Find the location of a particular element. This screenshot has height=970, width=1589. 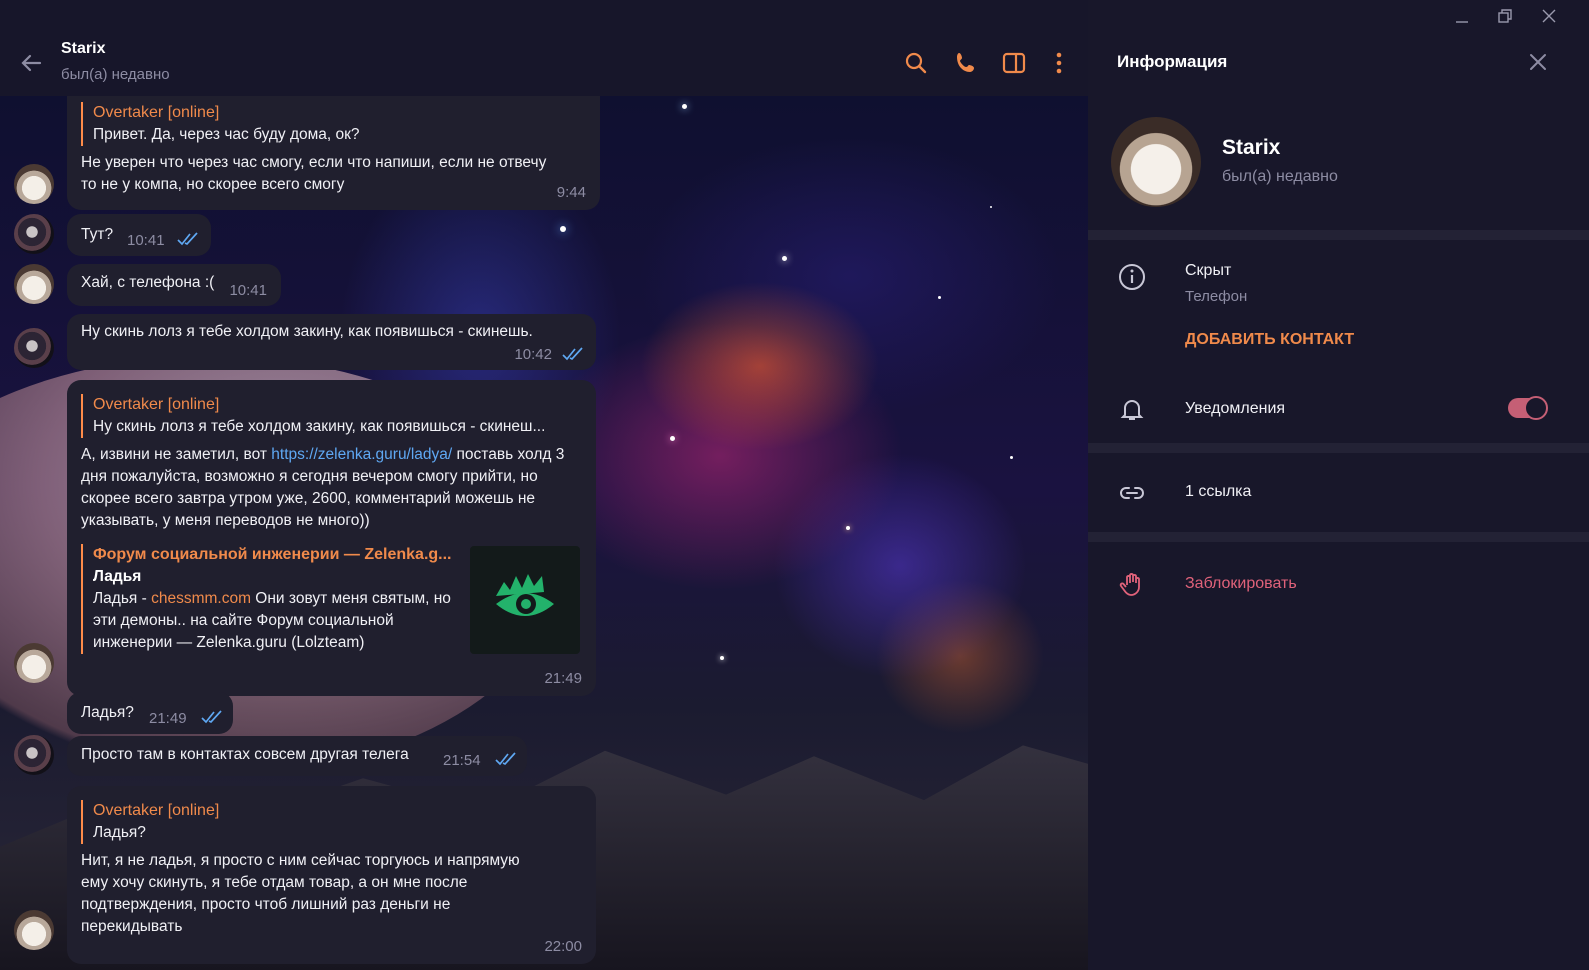

link-icon is located at coordinates (1132, 493).